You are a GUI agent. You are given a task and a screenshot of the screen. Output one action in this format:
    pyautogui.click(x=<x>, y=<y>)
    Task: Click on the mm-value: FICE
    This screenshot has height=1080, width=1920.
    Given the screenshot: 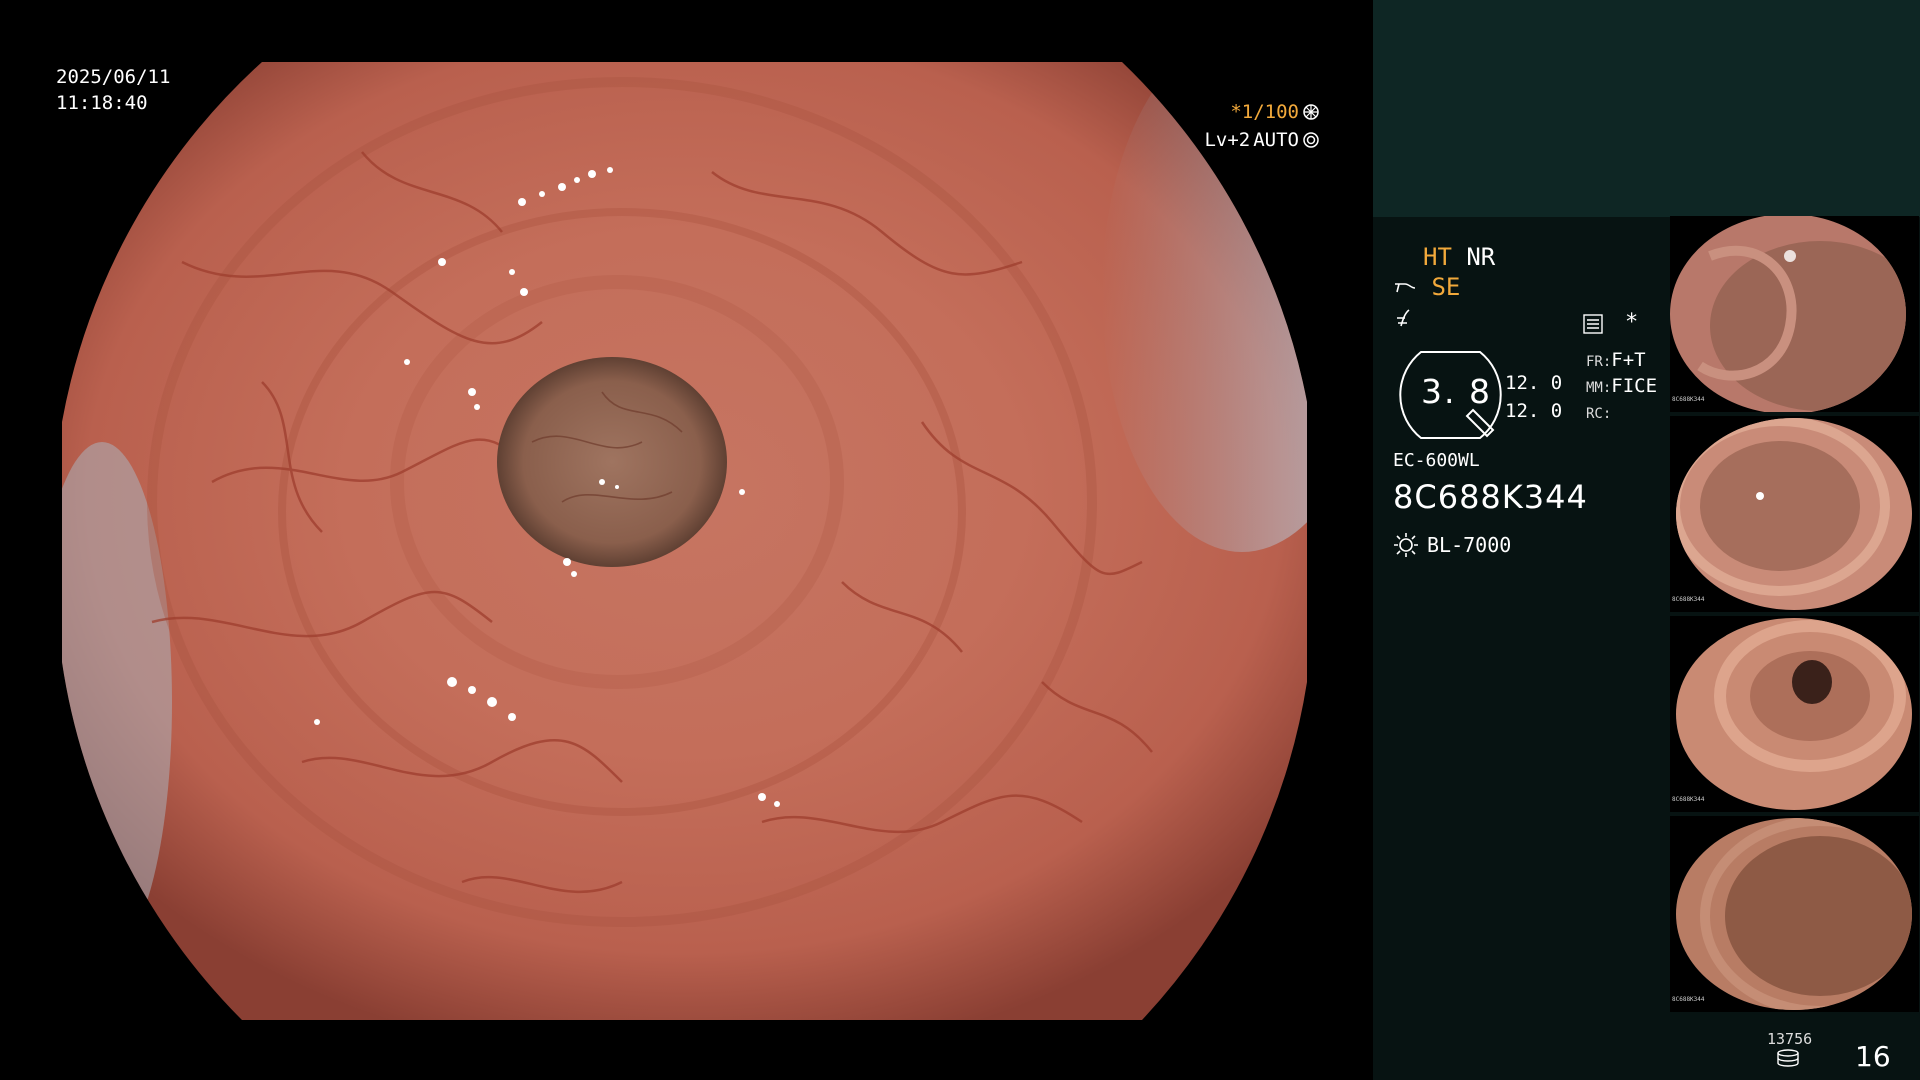 What is the action you would take?
    pyautogui.click(x=1634, y=386)
    